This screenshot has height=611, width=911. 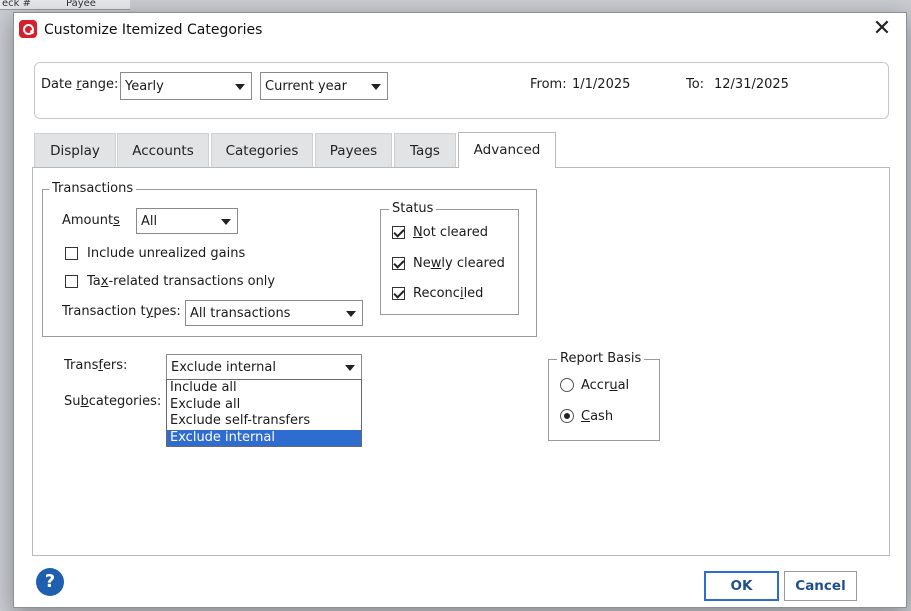 What do you see at coordinates (306, 86) in the screenshot?
I see `year-value: Current year` at bounding box center [306, 86].